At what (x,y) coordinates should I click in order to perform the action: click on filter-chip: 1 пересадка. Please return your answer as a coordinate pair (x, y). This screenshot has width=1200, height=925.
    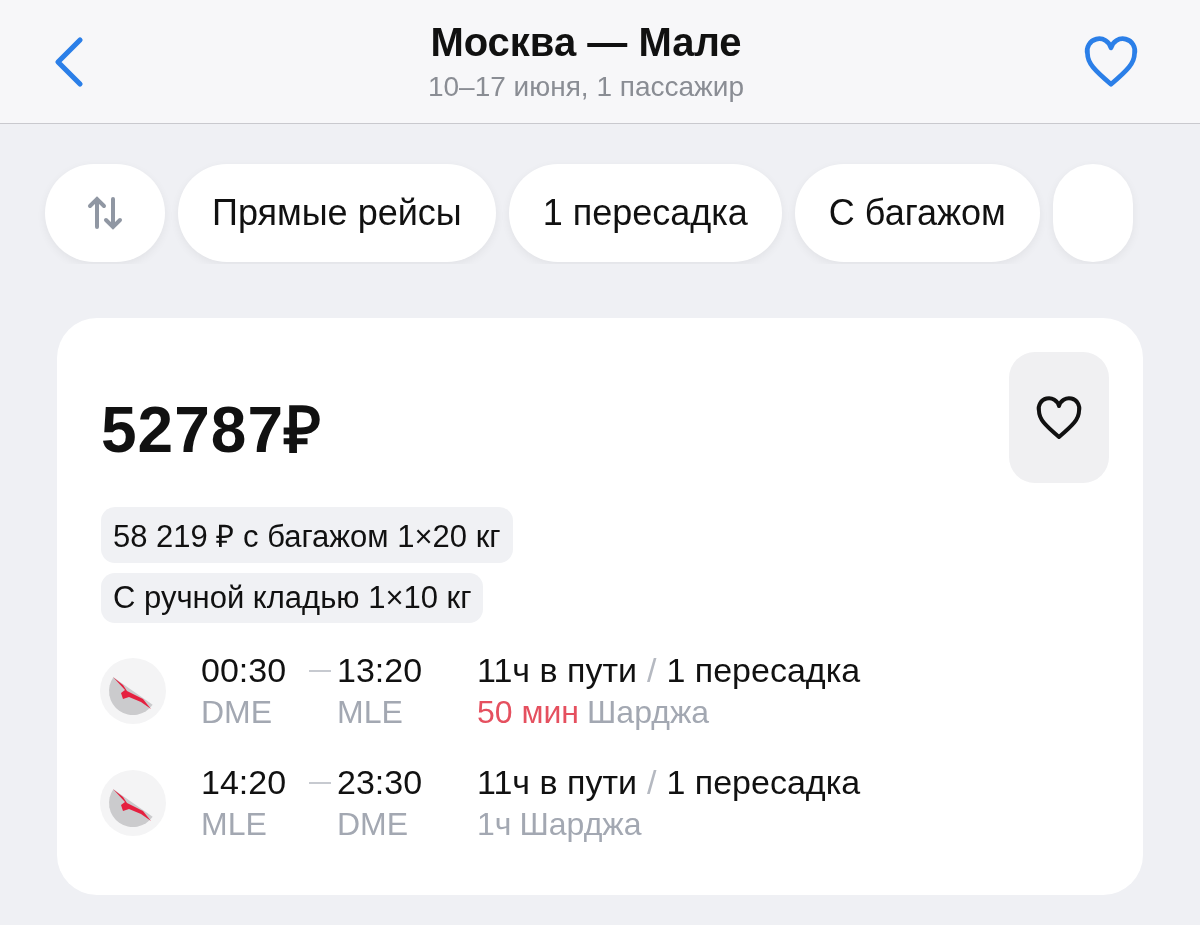
    Looking at the image, I should click on (645, 213).